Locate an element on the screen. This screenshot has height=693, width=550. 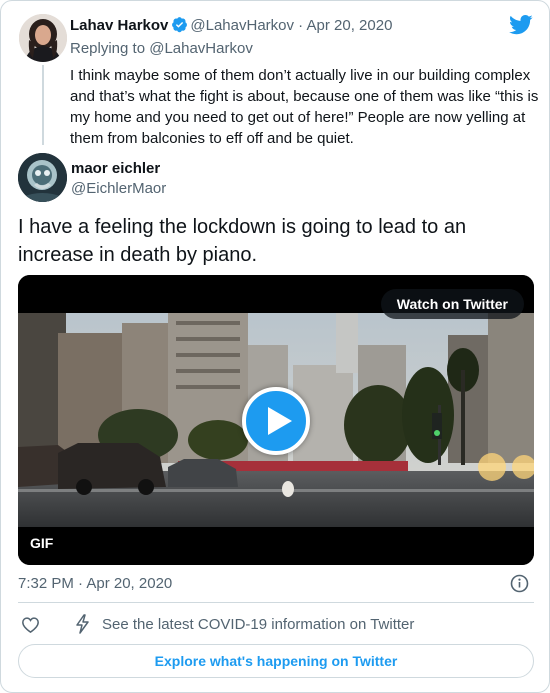
main-author-name: maor eichler is located at coordinates (115, 169).